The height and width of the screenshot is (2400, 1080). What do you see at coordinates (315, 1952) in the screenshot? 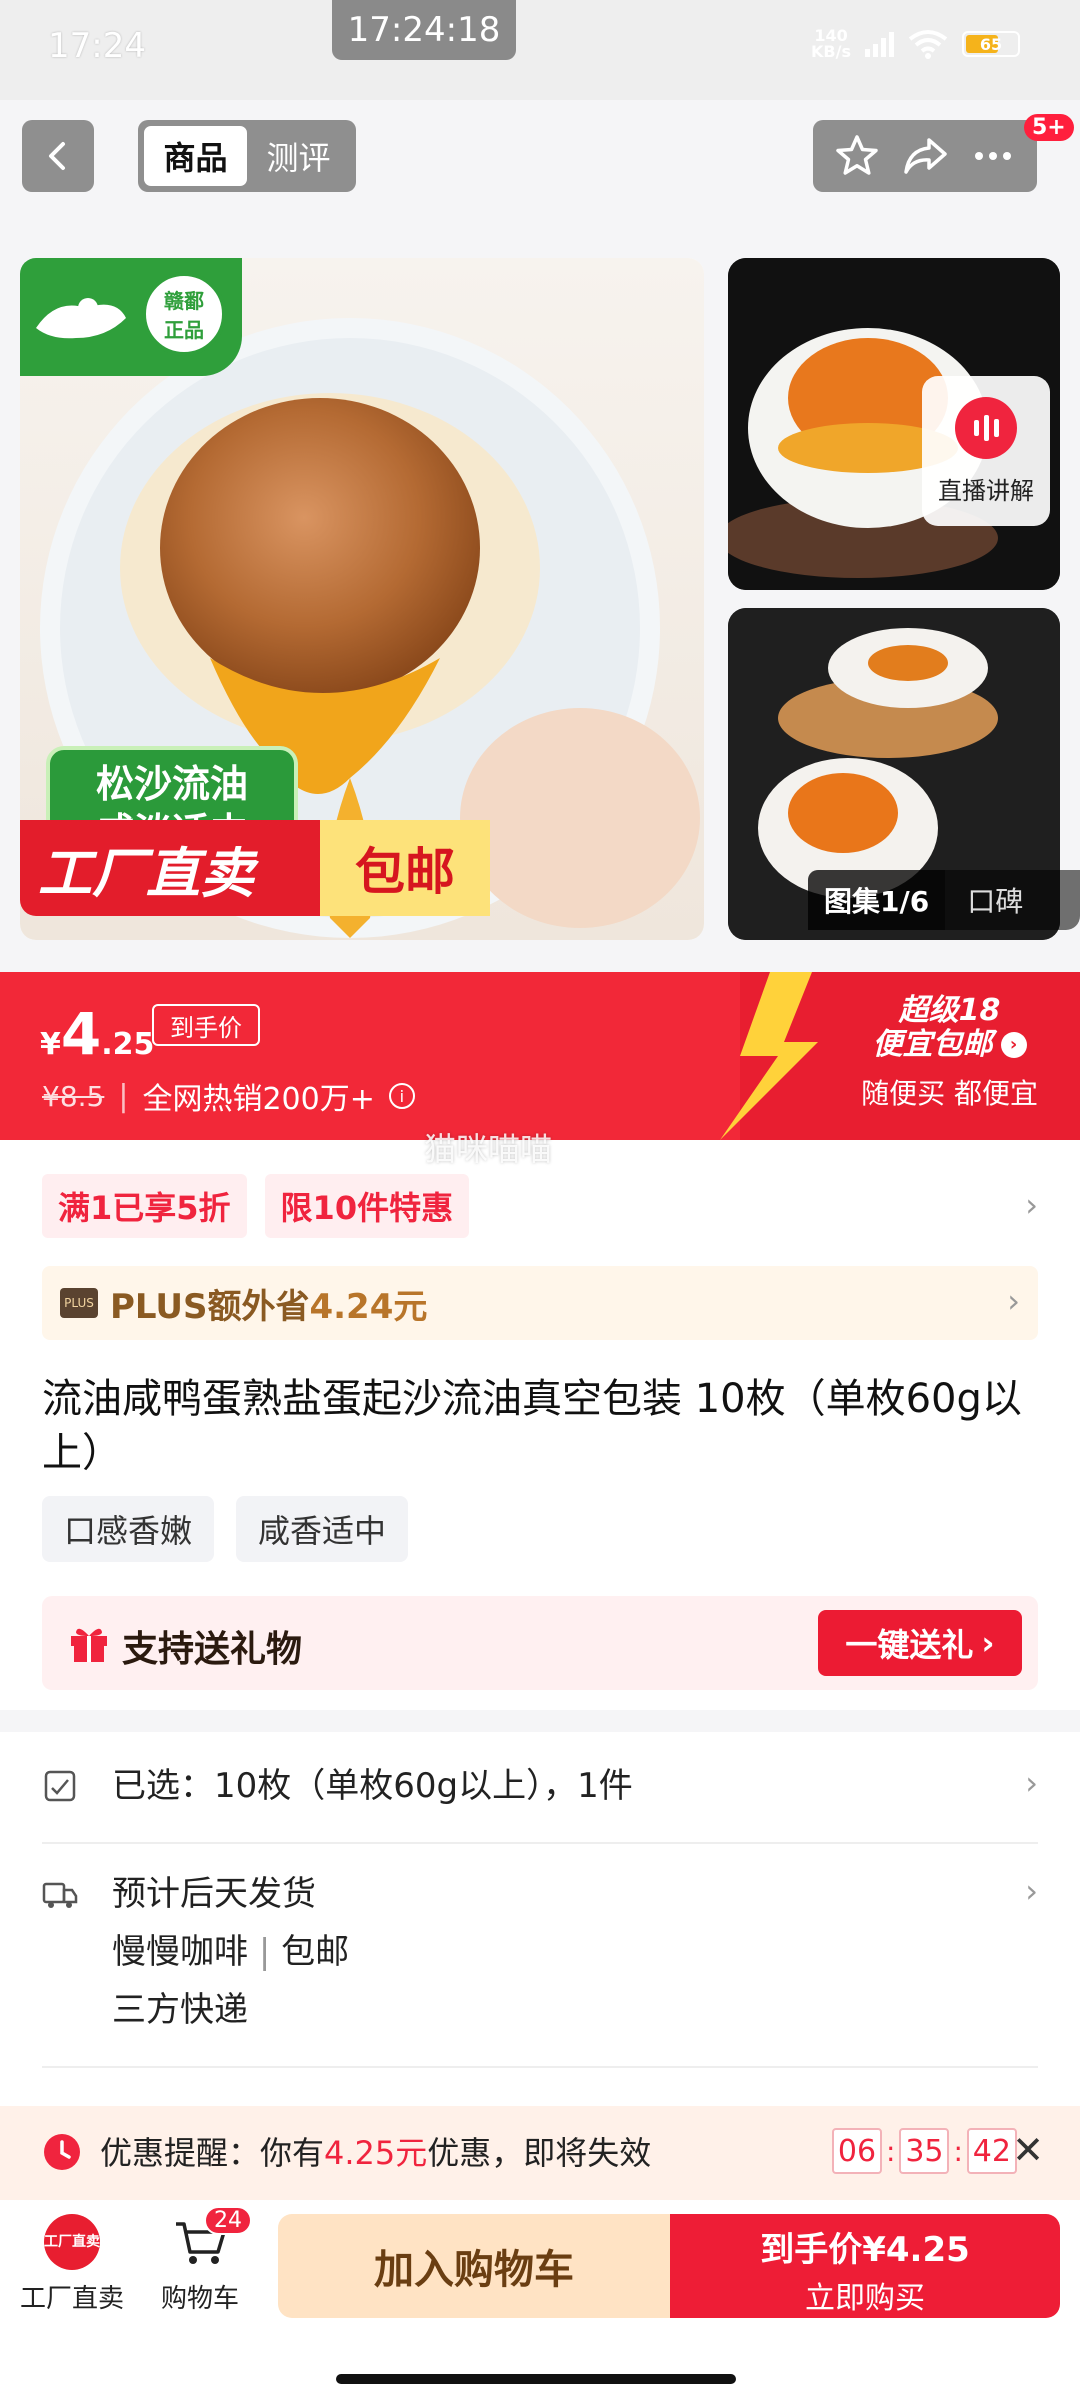
I see `free-shipping: 包邮` at bounding box center [315, 1952].